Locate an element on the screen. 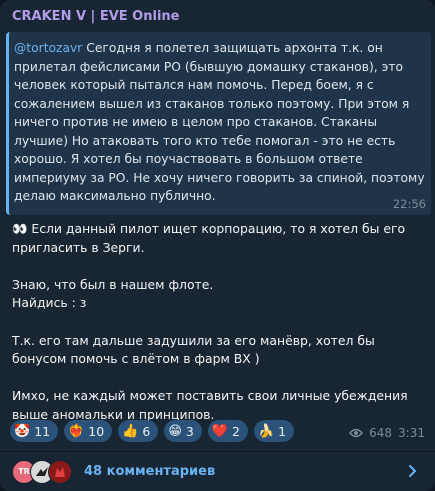 The height and width of the screenshot is (491, 435). reaction-heart: ❤️ 2 is located at coordinates (227, 431).